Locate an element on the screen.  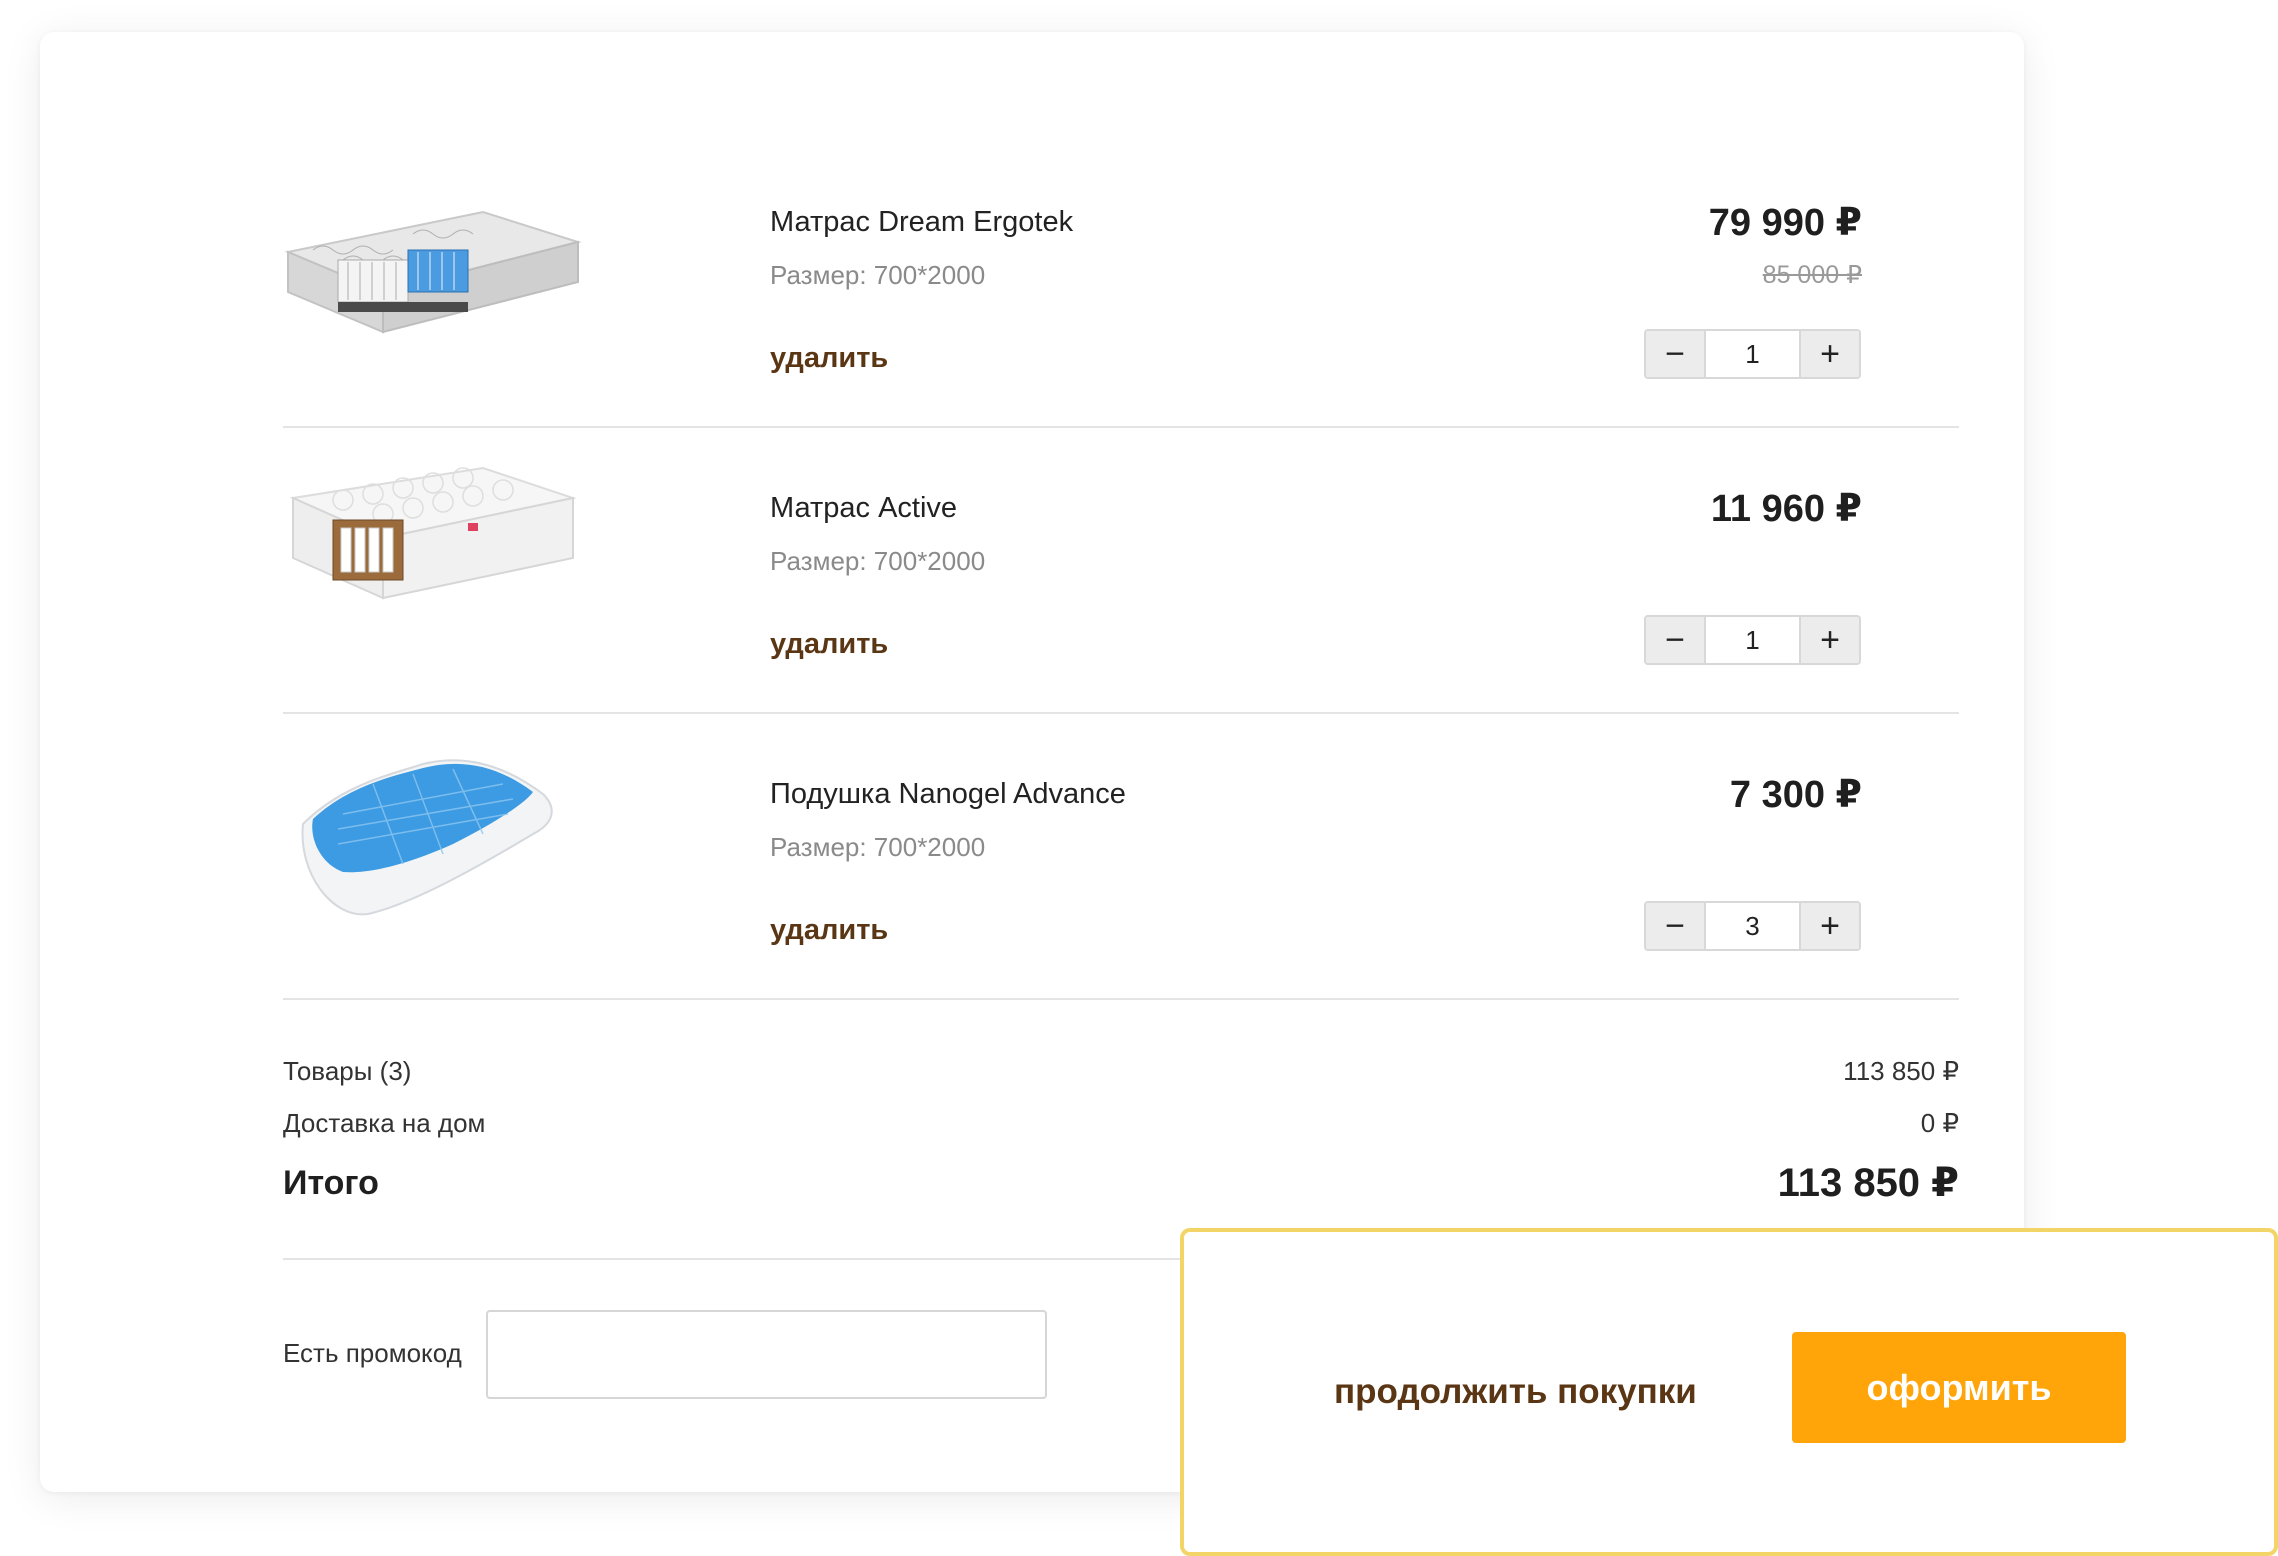
delivery-value: 0 ₽ is located at coordinates (1939, 1123).